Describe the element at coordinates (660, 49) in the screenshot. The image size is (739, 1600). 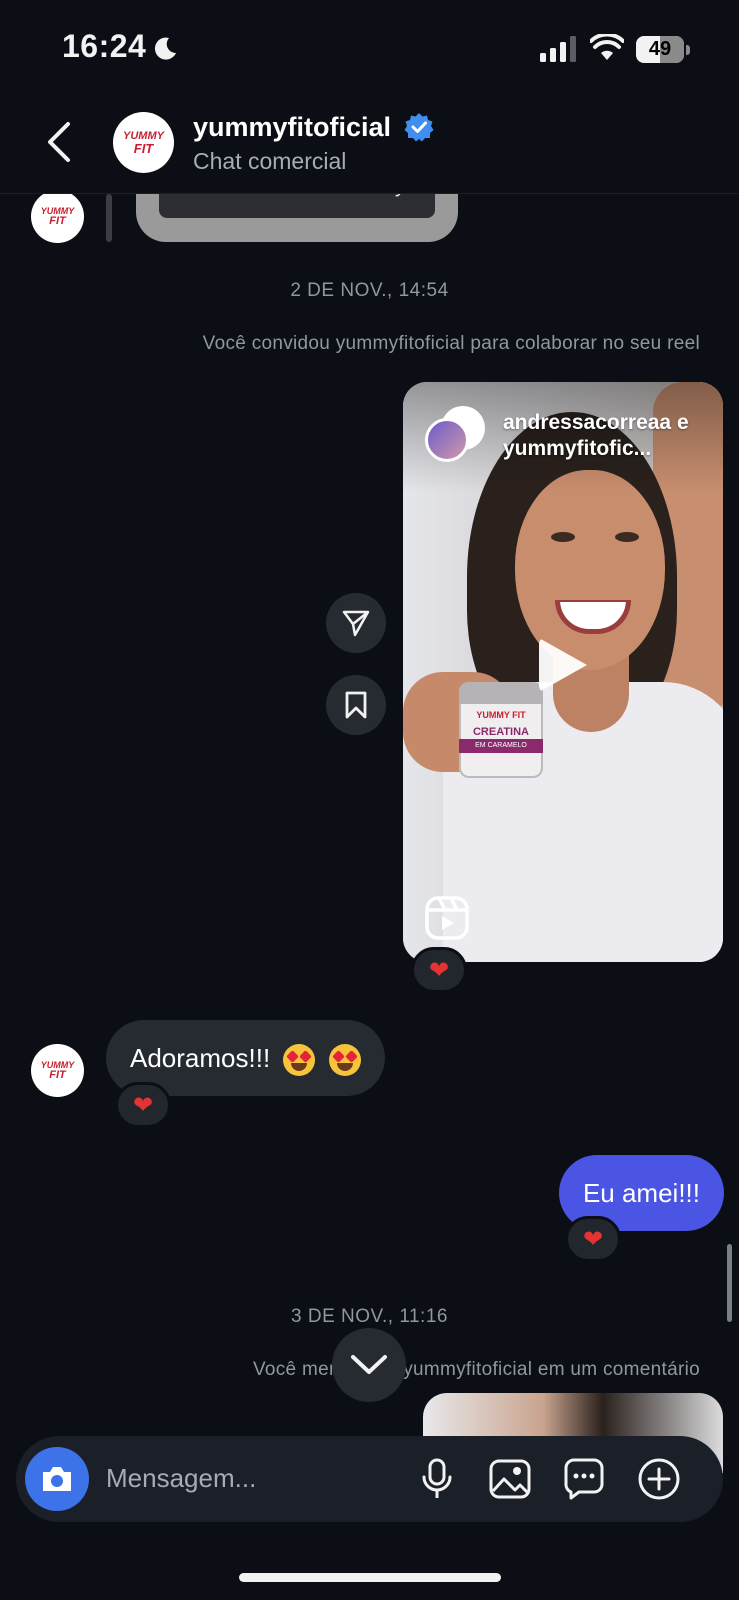
I see `battery-level: 49` at that location.